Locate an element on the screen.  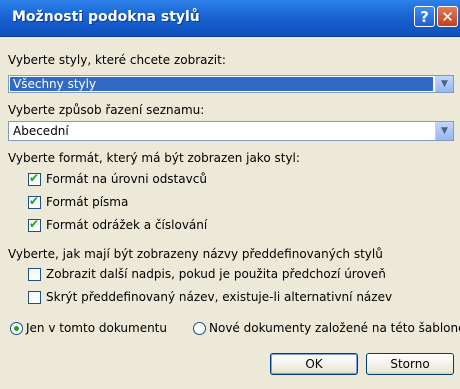
sort-order-dropdown: Abecední ▼ is located at coordinates (231, 131).